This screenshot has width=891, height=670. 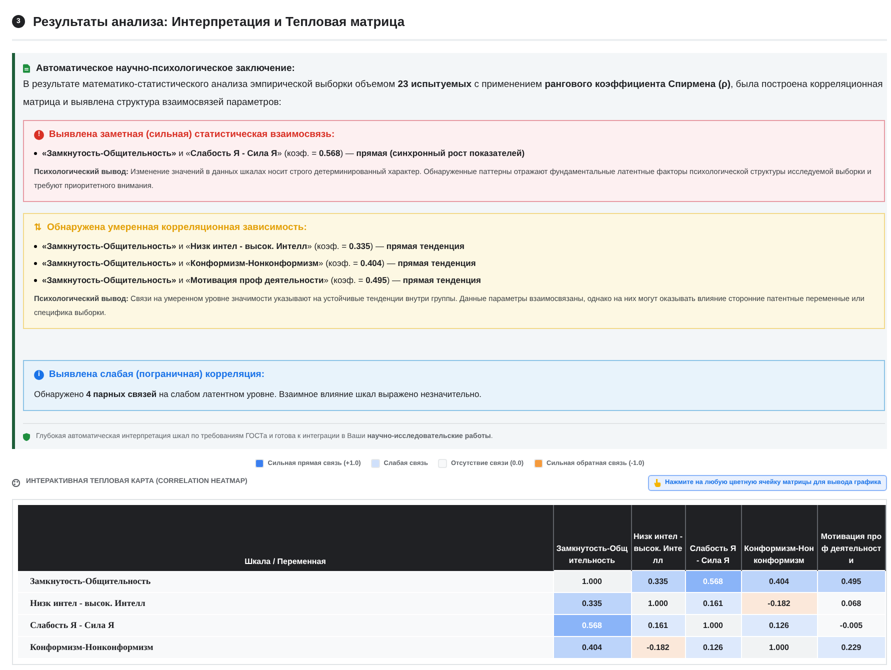 I want to click on heatmap-cell: 0.068, so click(x=851, y=603).